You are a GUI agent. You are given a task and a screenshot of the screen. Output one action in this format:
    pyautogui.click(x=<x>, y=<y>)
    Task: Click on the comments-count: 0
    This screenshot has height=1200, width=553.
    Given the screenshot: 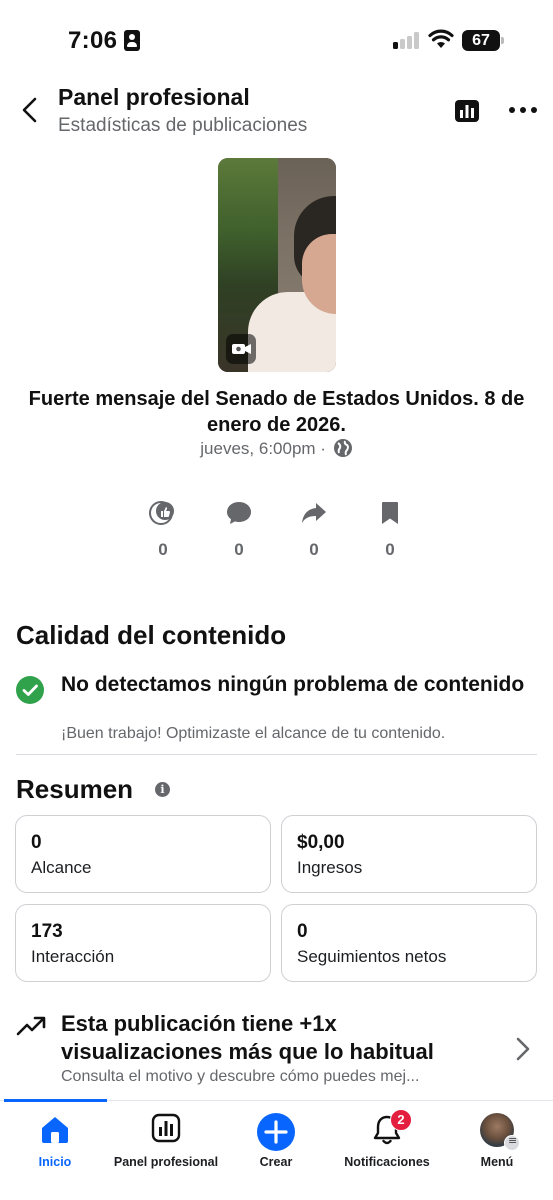 What is the action you would take?
    pyautogui.click(x=239, y=549)
    